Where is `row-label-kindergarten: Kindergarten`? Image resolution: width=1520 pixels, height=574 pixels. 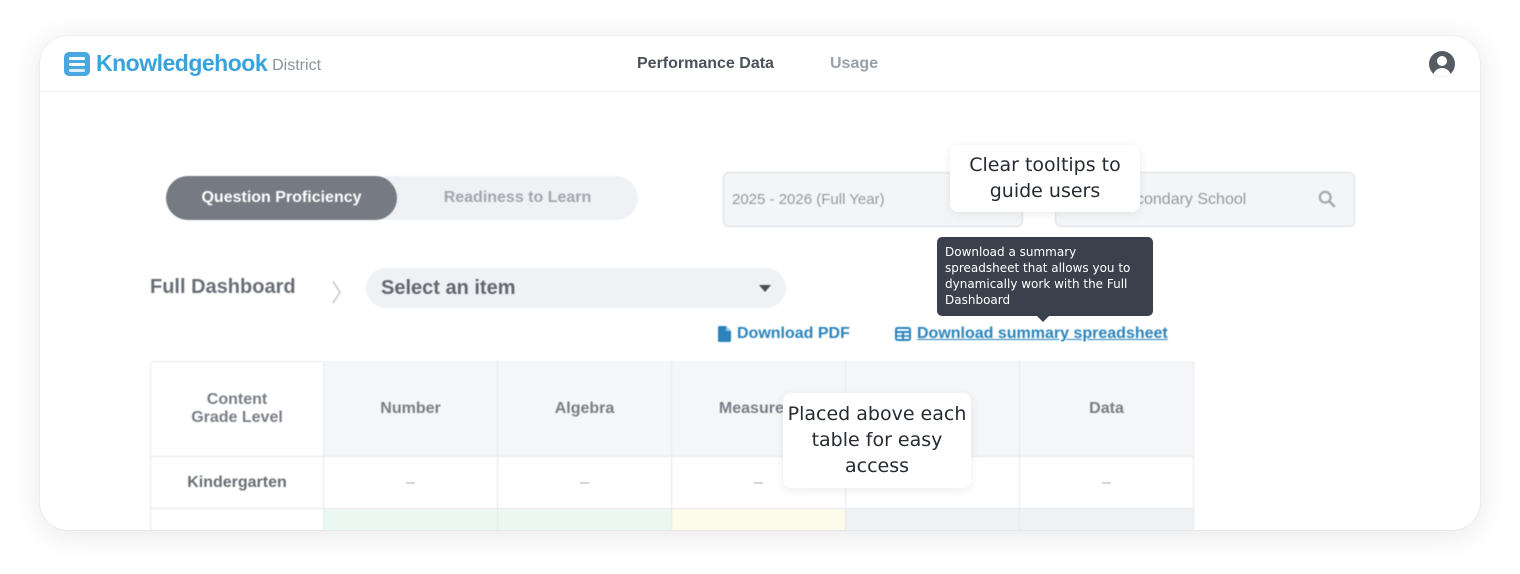
row-label-kindergarten: Kindergarten is located at coordinates (237, 483).